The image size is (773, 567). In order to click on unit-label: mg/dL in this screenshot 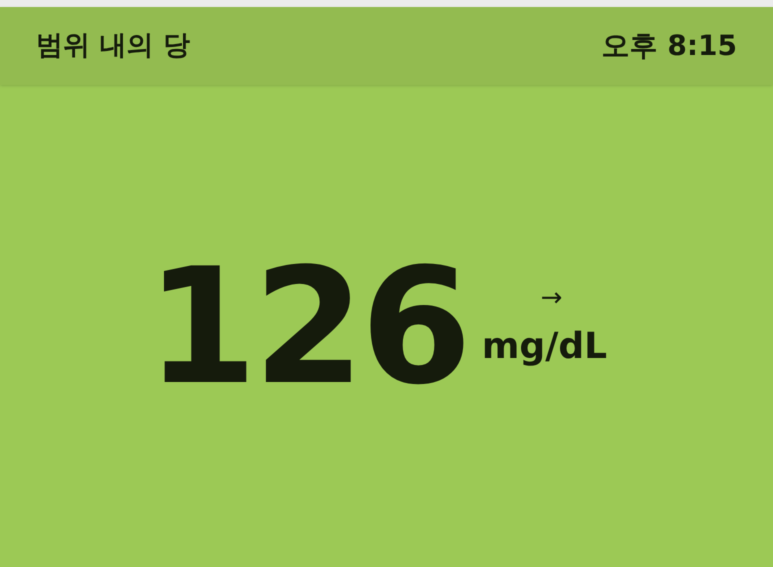, I will do `click(545, 347)`.